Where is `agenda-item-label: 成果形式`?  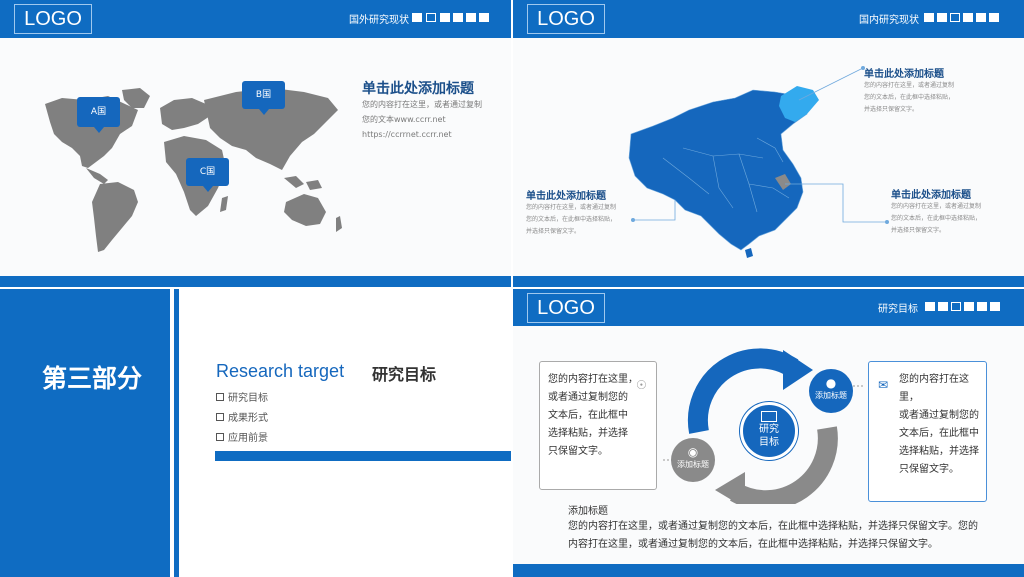
agenda-item-label: 成果形式 is located at coordinates (248, 418).